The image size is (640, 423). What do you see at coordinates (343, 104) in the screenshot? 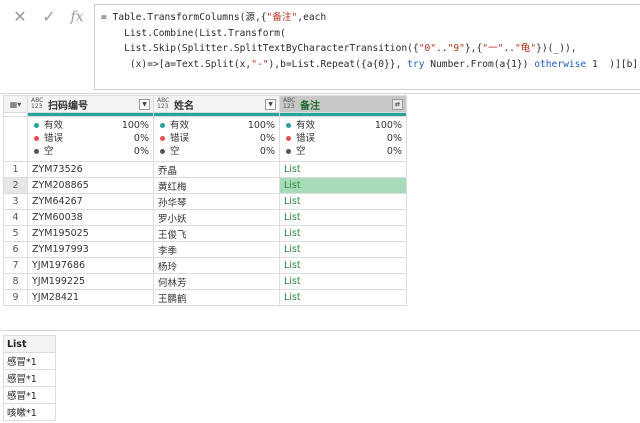
I see `column-header-note: ABC 123 备注 ⇄` at bounding box center [343, 104].